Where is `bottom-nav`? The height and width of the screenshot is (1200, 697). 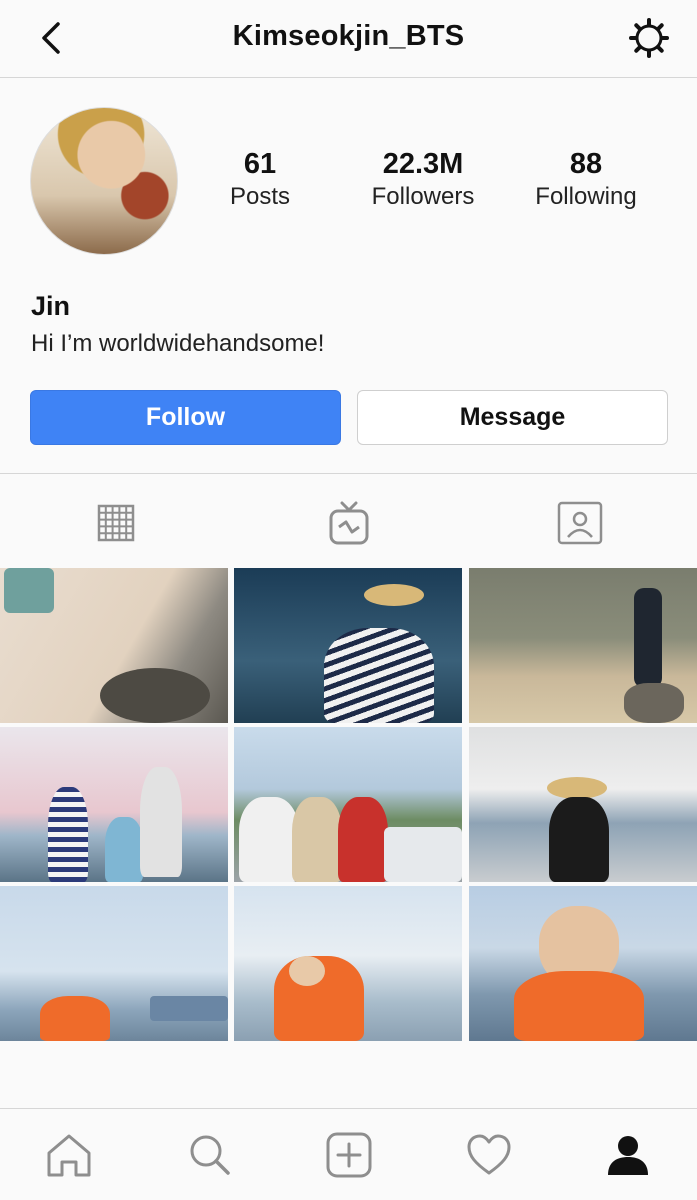
bottom-nav is located at coordinates (348, 1154).